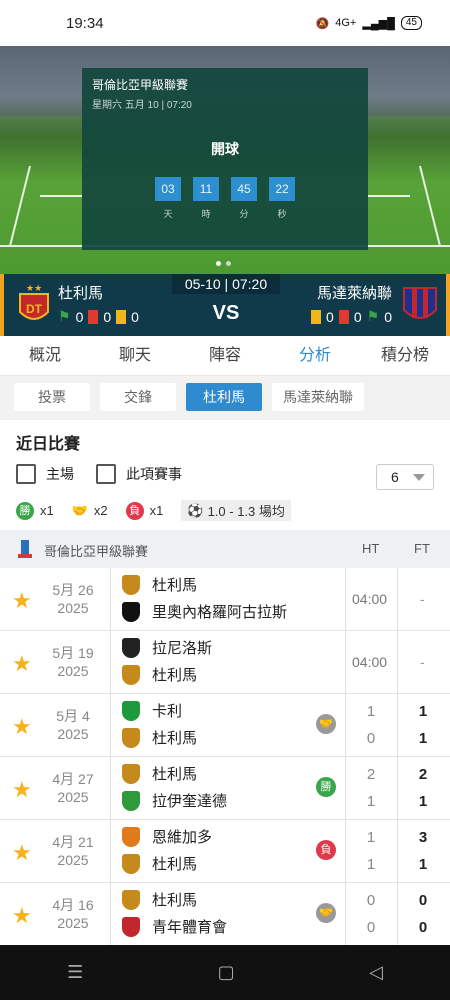 This screenshot has width=450, height=1000. What do you see at coordinates (225, 851) in the screenshot?
I see `match-row: ★ 4月 21 2025 恩維加多 杜利馬 負 1 1 3 1` at bounding box center [225, 851].